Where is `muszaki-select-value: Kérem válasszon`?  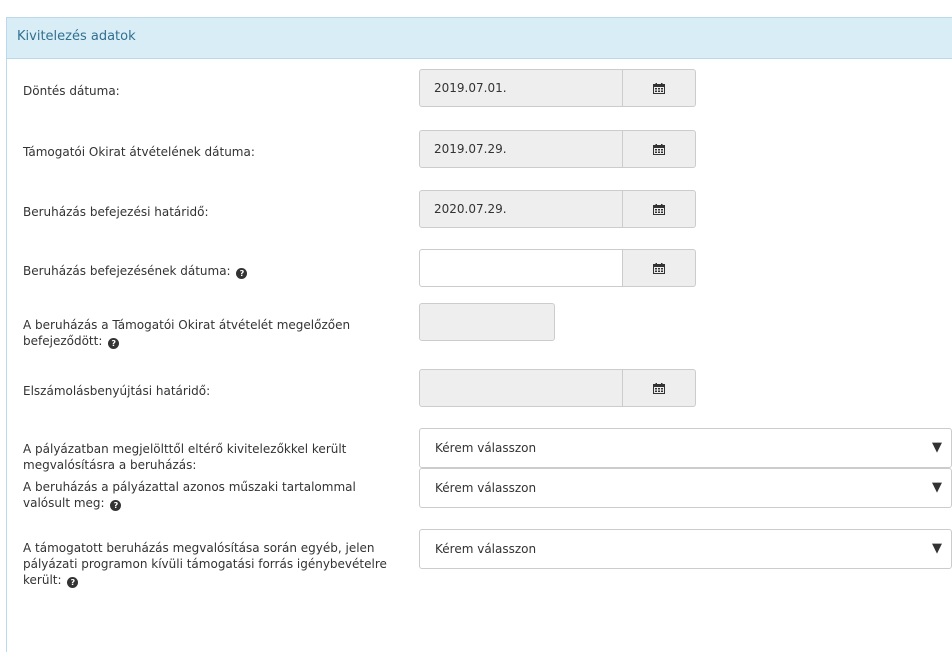 muszaki-select-value: Kérem válasszon is located at coordinates (486, 488).